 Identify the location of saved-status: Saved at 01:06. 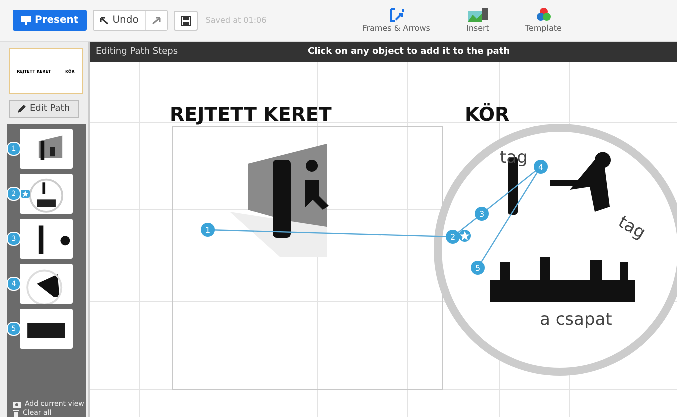
(236, 20).